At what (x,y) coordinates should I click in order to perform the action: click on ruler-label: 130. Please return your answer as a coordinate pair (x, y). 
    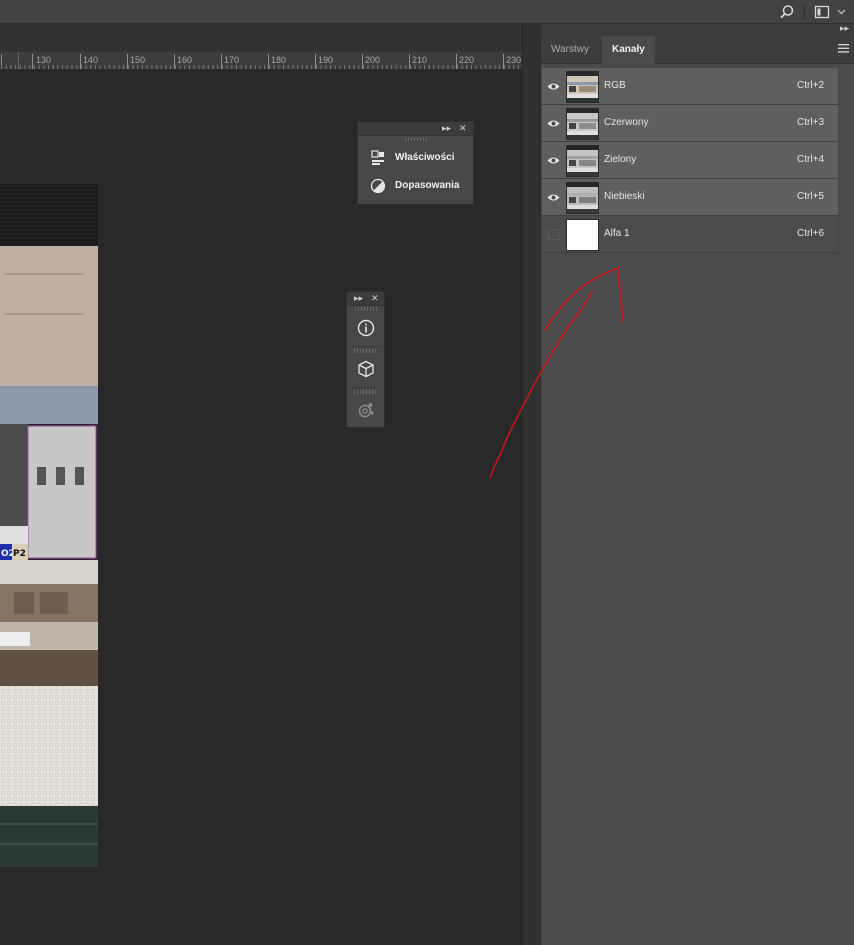
    Looking at the image, I should click on (44, 60).